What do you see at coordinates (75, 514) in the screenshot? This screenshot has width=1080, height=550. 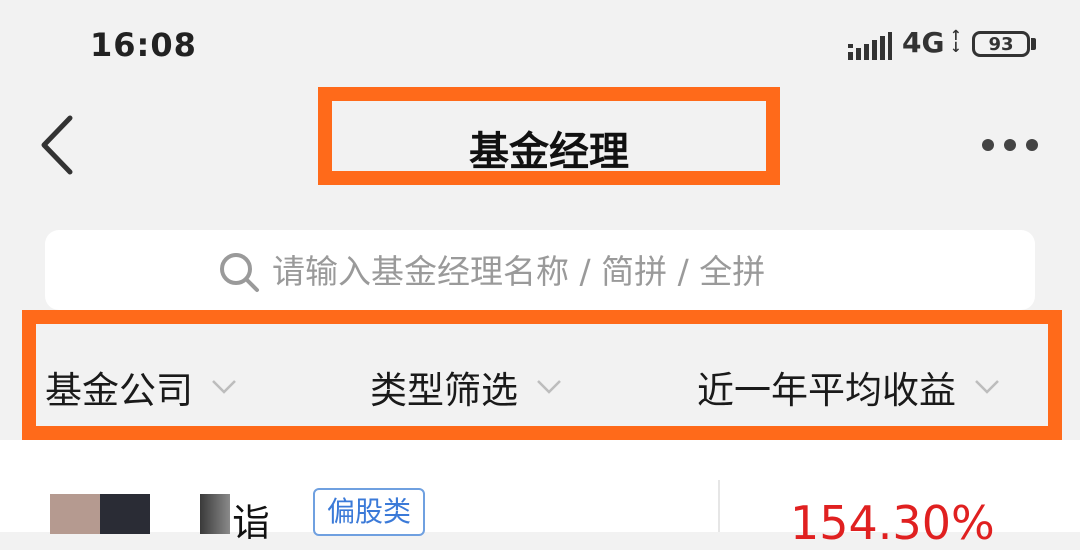 I see `avatar-image-left` at bounding box center [75, 514].